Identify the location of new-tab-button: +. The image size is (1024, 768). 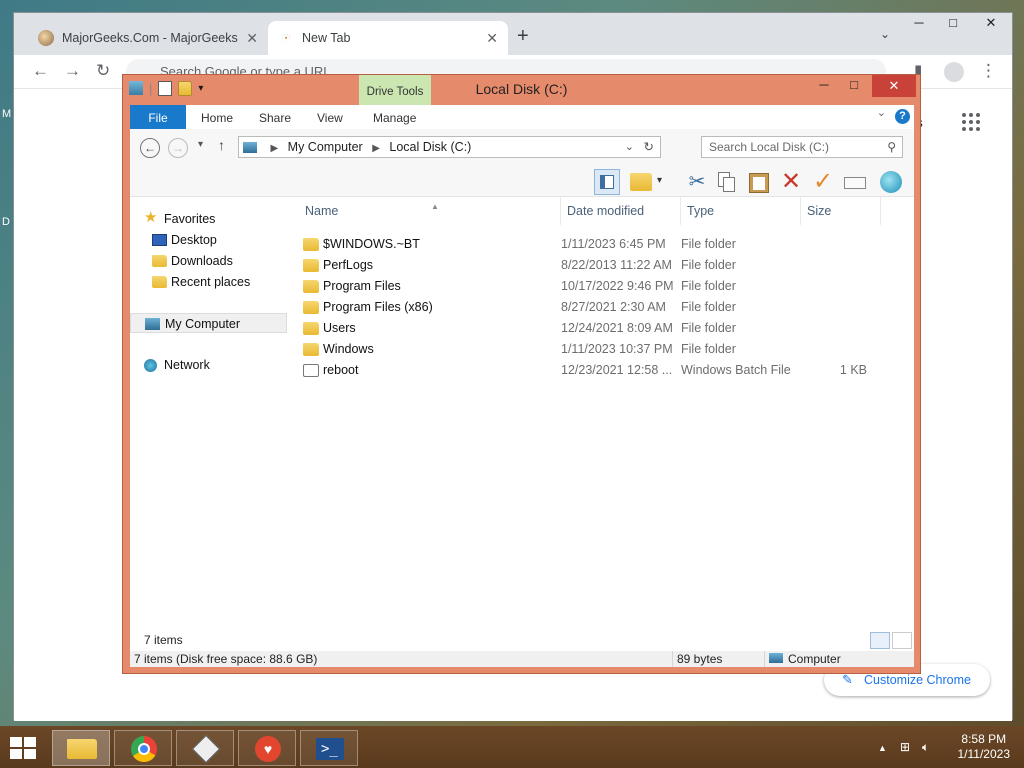
(523, 36).